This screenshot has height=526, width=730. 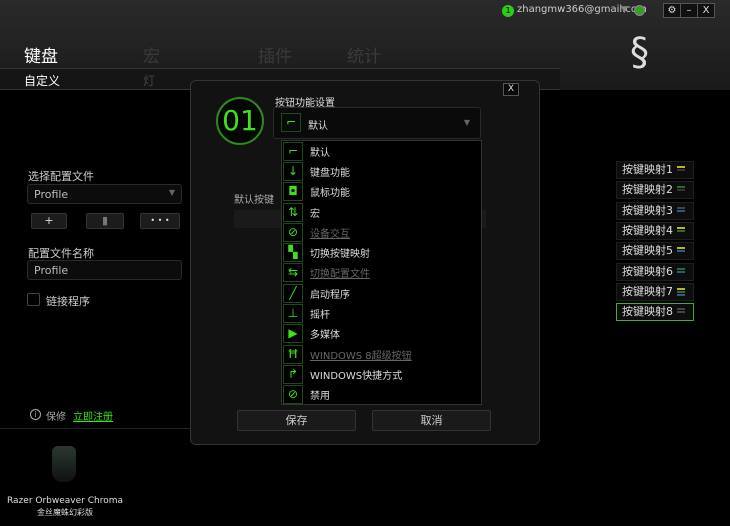 What do you see at coordinates (340, 275) in the screenshot?
I see `function-option-label: 切换配置文件` at bounding box center [340, 275].